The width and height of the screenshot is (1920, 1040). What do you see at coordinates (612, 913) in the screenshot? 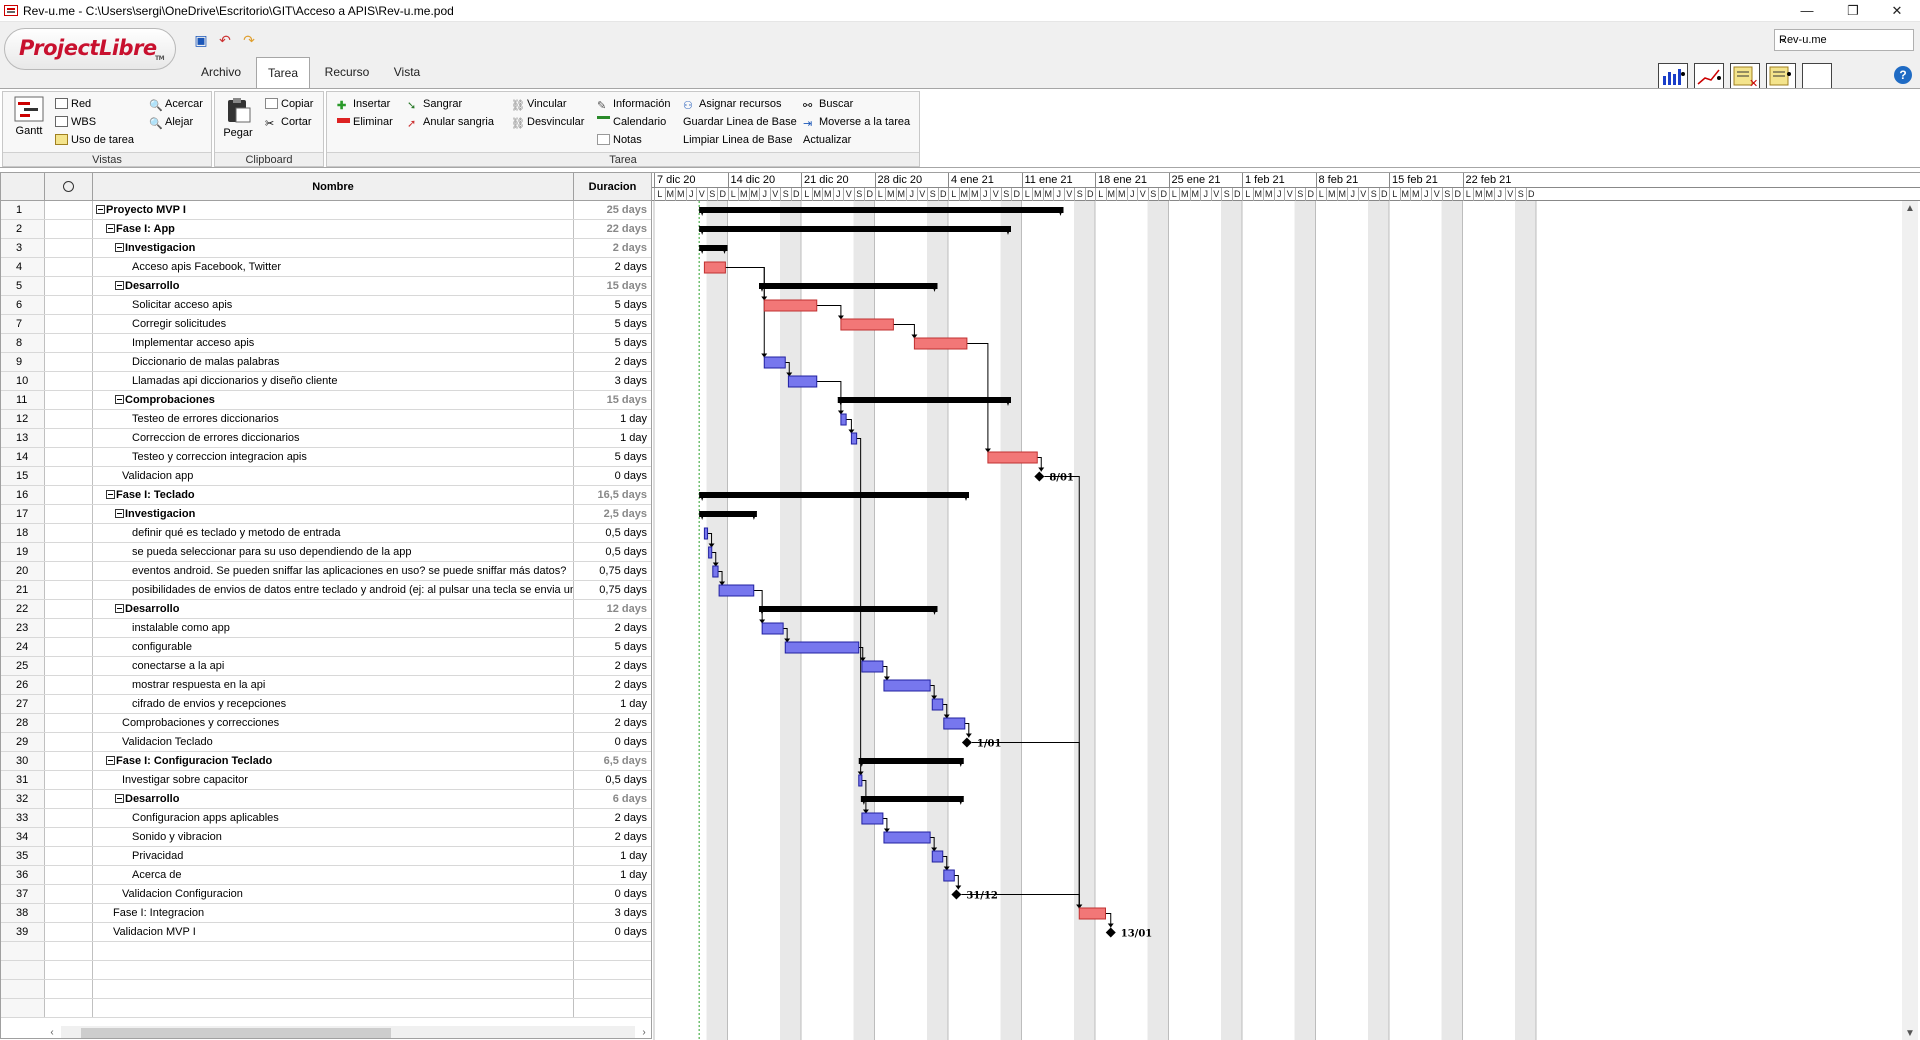
I see `duration-cell: 3 days` at bounding box center [612, 913].